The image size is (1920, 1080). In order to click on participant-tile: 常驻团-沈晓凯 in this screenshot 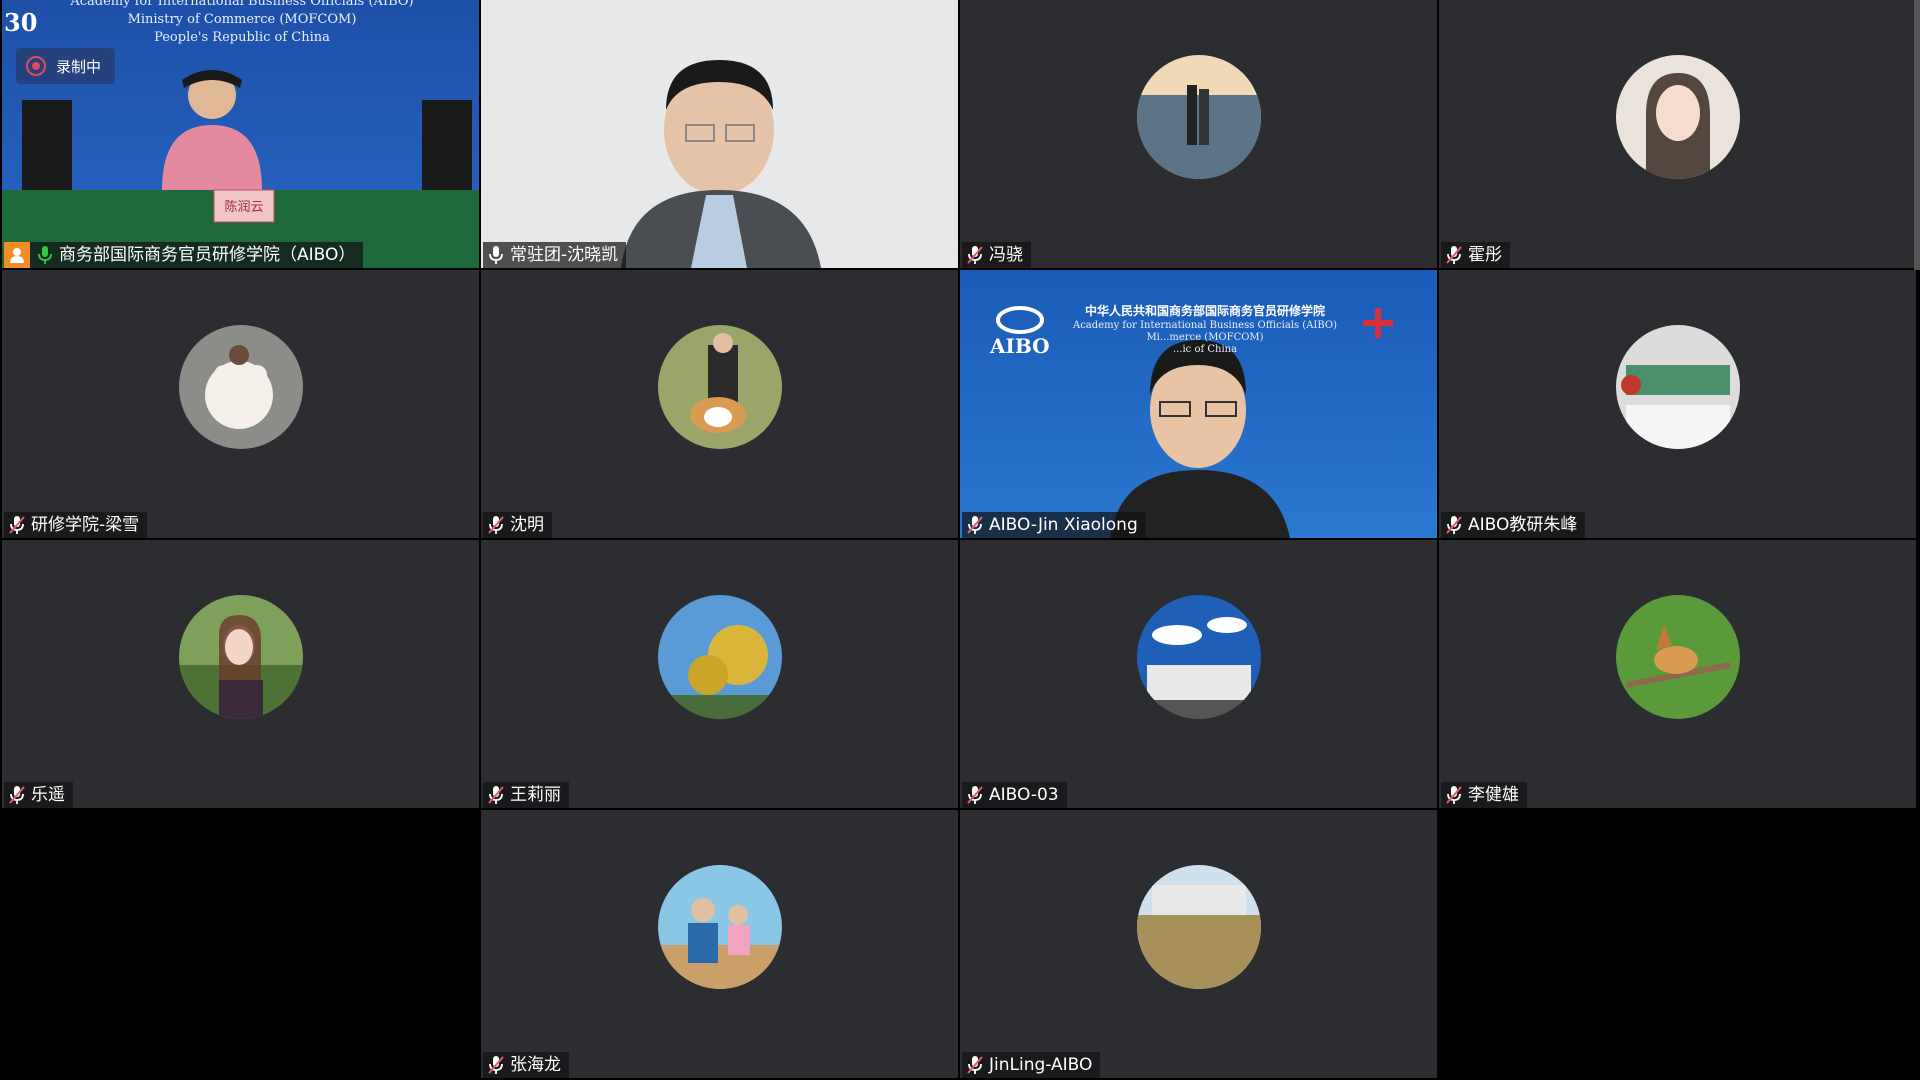, I will do `click(719, 134)`.